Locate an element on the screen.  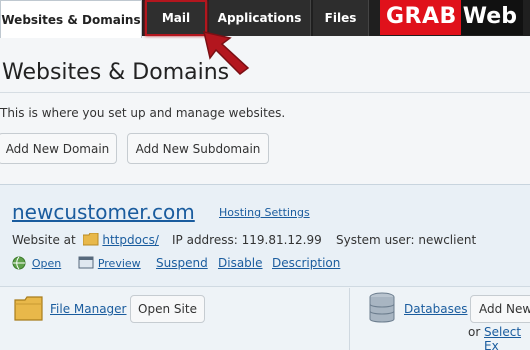
add-new-domain-button: Add New Domain is located at coordinates (58, 148).